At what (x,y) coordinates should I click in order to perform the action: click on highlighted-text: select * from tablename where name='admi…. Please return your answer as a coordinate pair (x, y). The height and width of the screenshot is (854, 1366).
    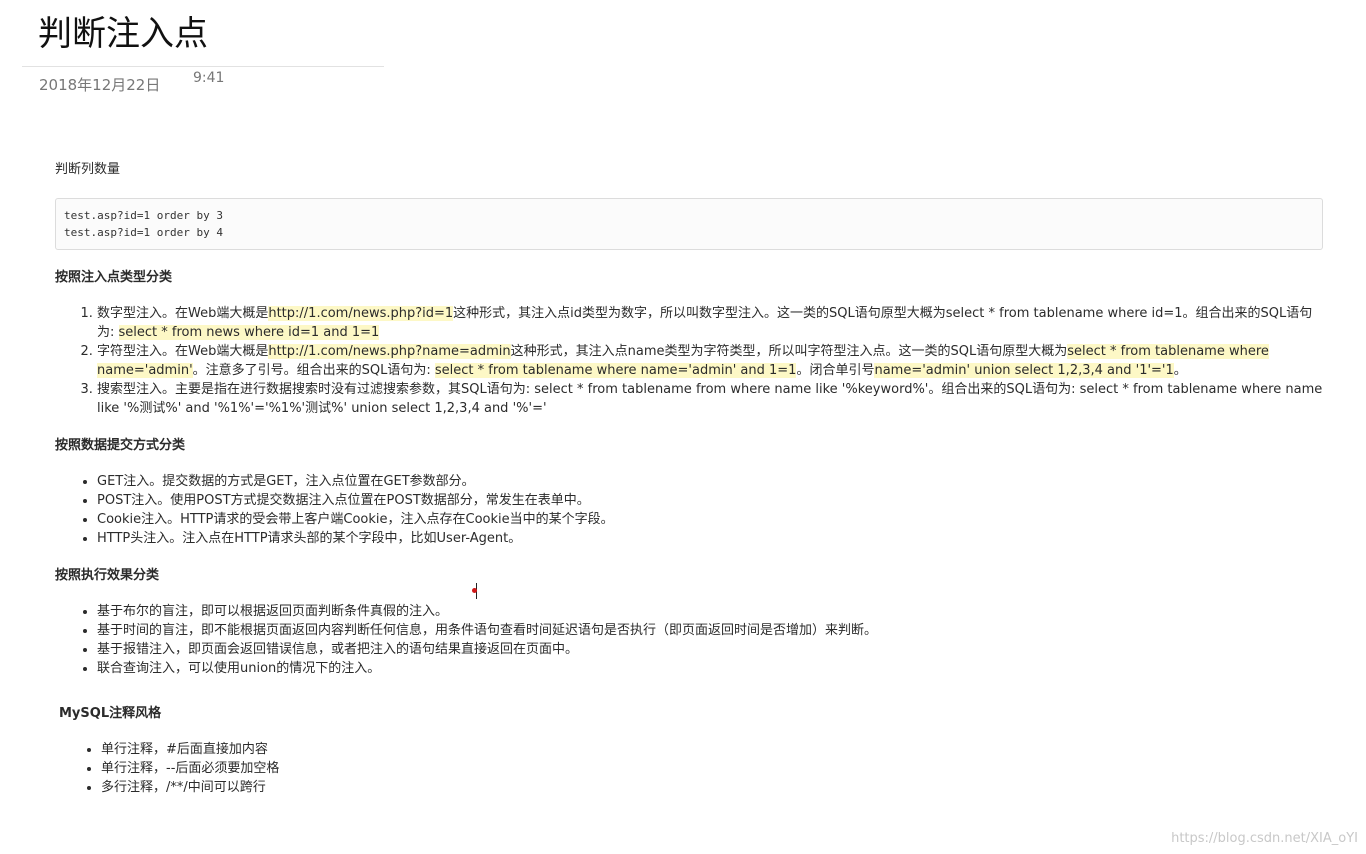
    Looking at the image, I should click on (615, 370).